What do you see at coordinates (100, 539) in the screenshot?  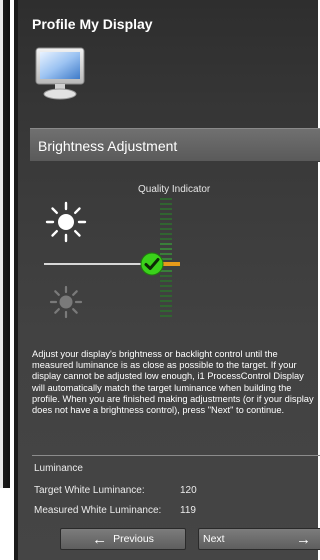 I see `arrow-left-icon: ←` at bounding box center [100, 539].